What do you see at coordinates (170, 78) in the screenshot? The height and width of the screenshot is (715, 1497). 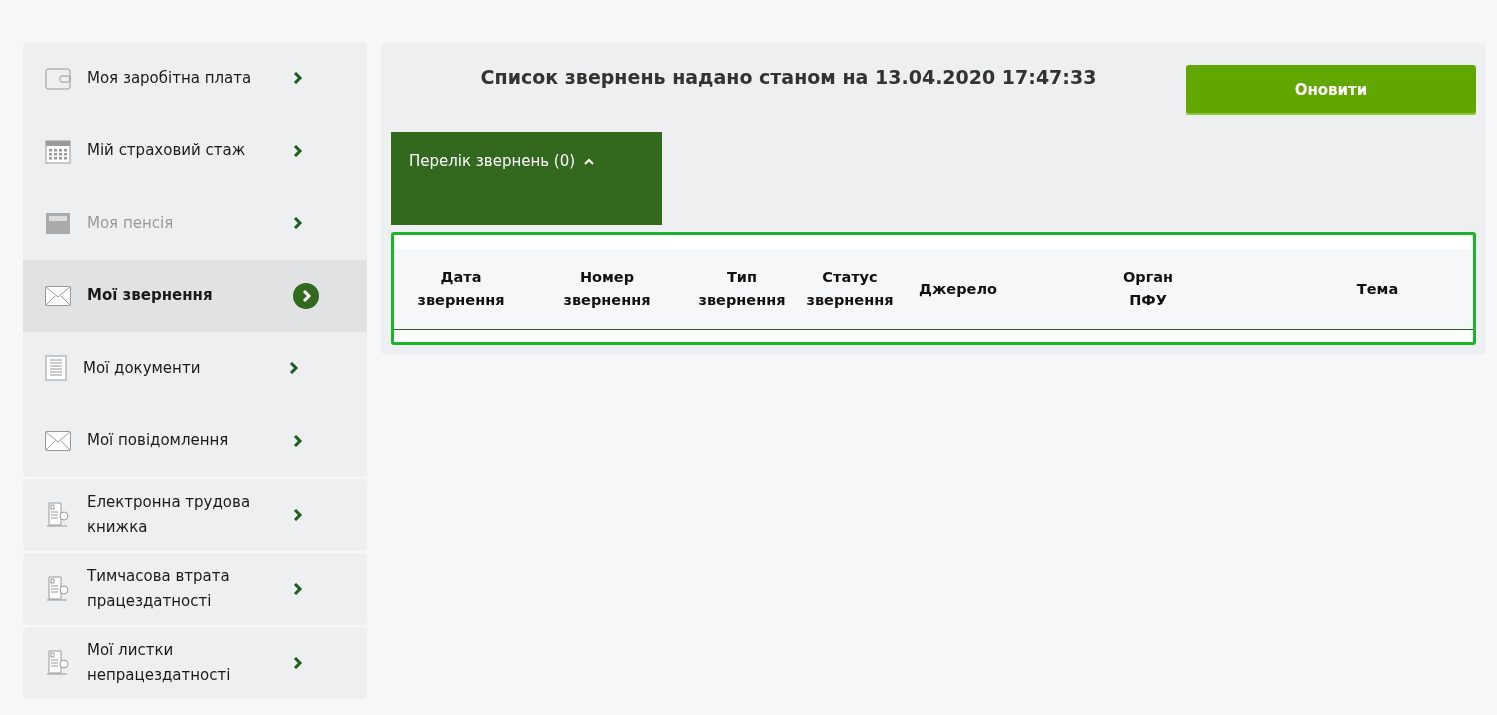 I see `menu-label: Моя заробітна плата` at bounding box center [170, 78].